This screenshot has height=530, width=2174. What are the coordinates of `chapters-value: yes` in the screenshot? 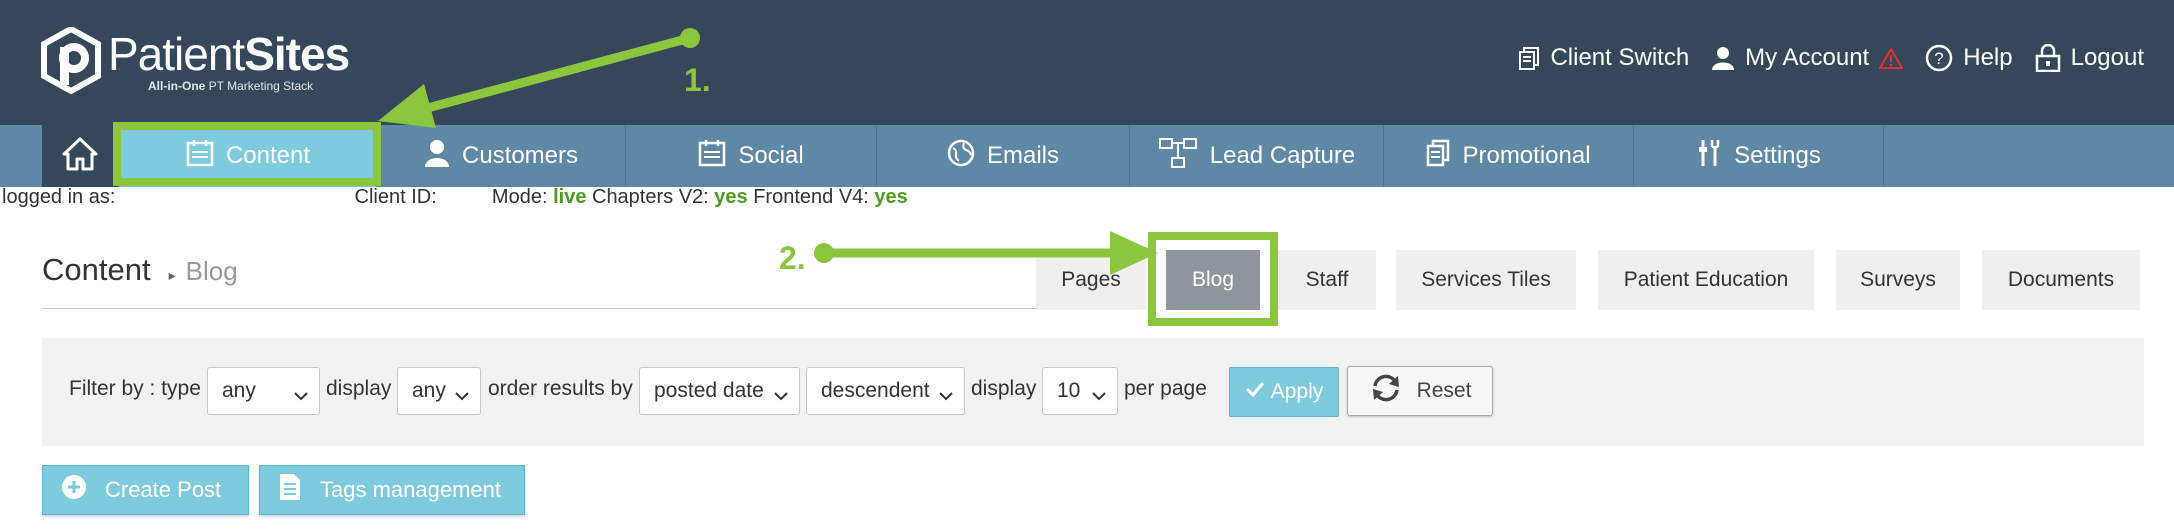 It's located at (731, 197).